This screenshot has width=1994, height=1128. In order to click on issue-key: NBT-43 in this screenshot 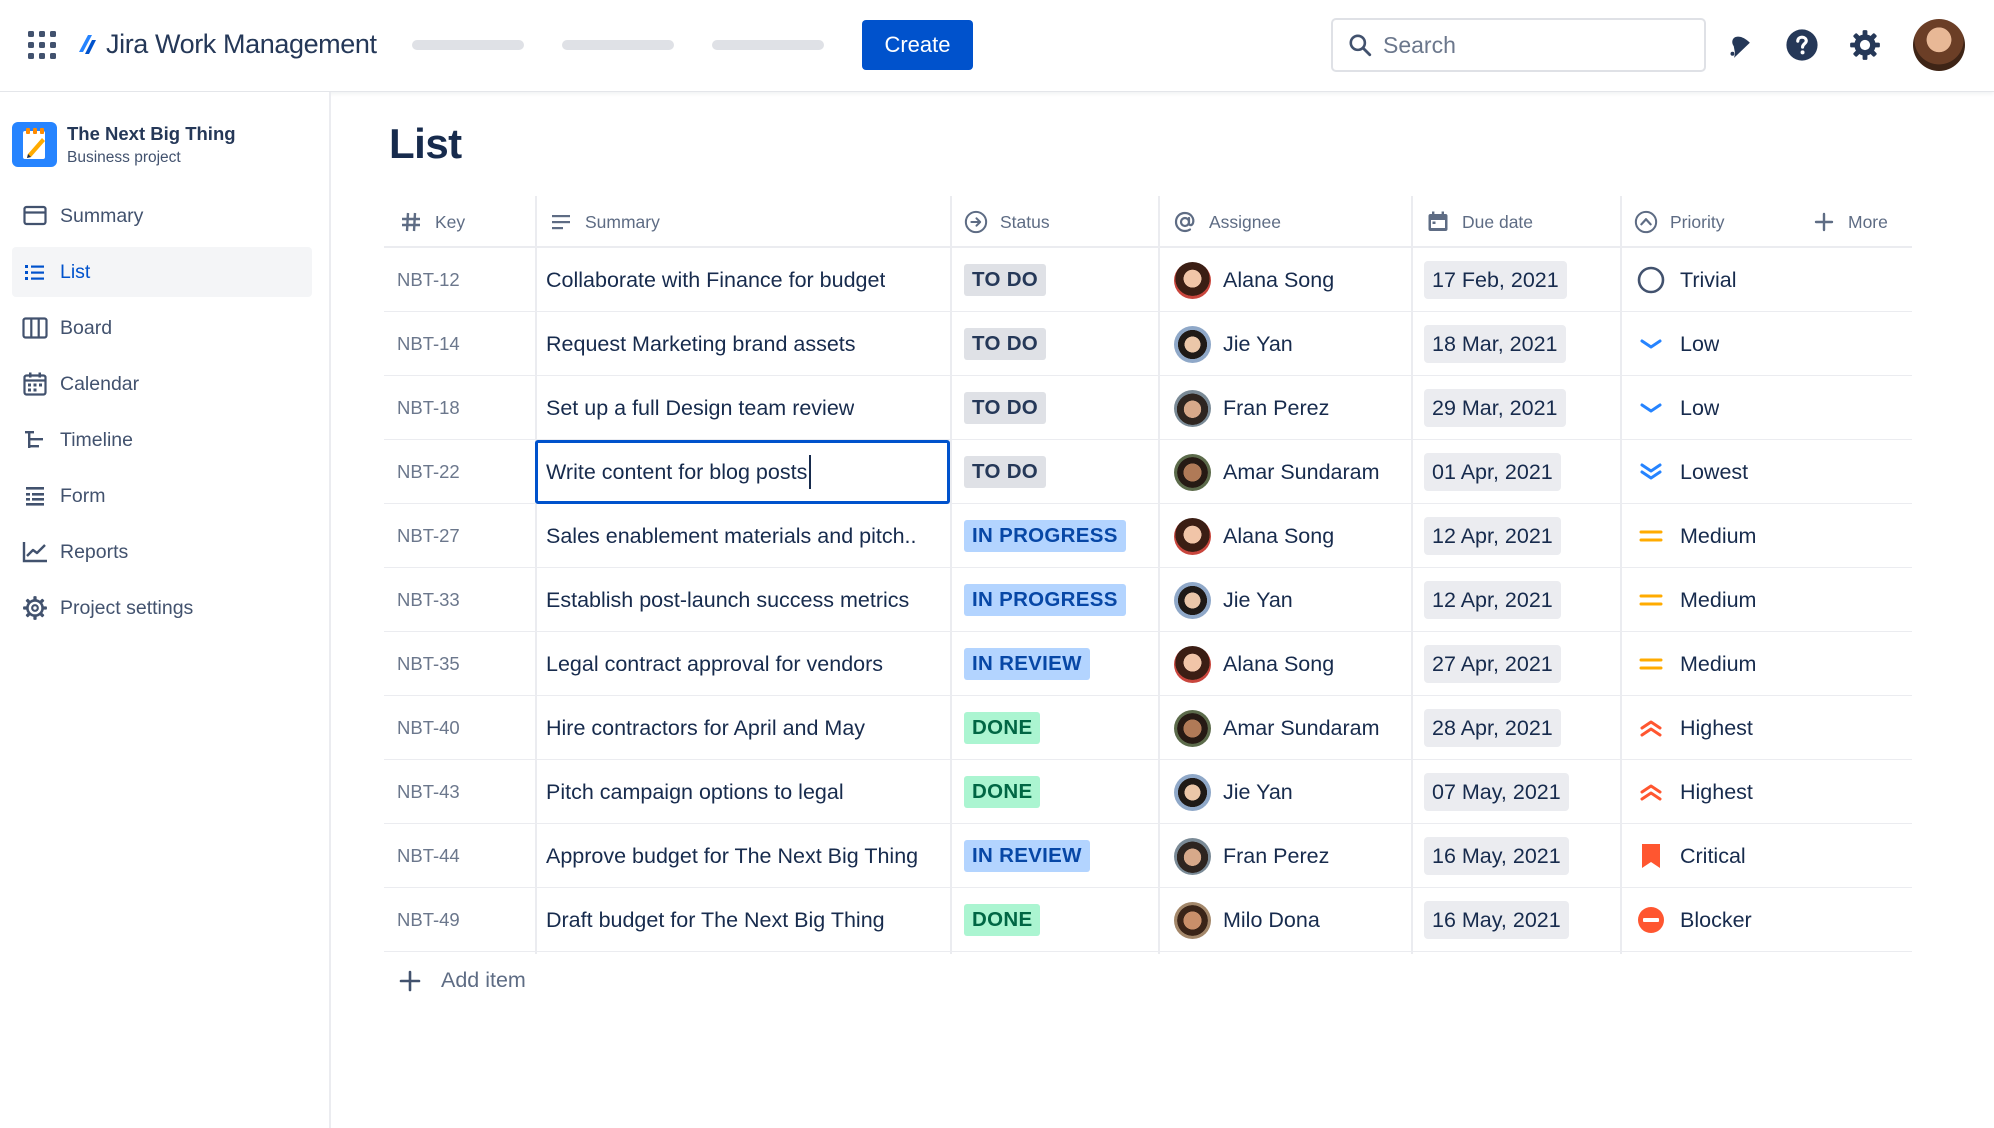, I will do `click(462, 792)`.